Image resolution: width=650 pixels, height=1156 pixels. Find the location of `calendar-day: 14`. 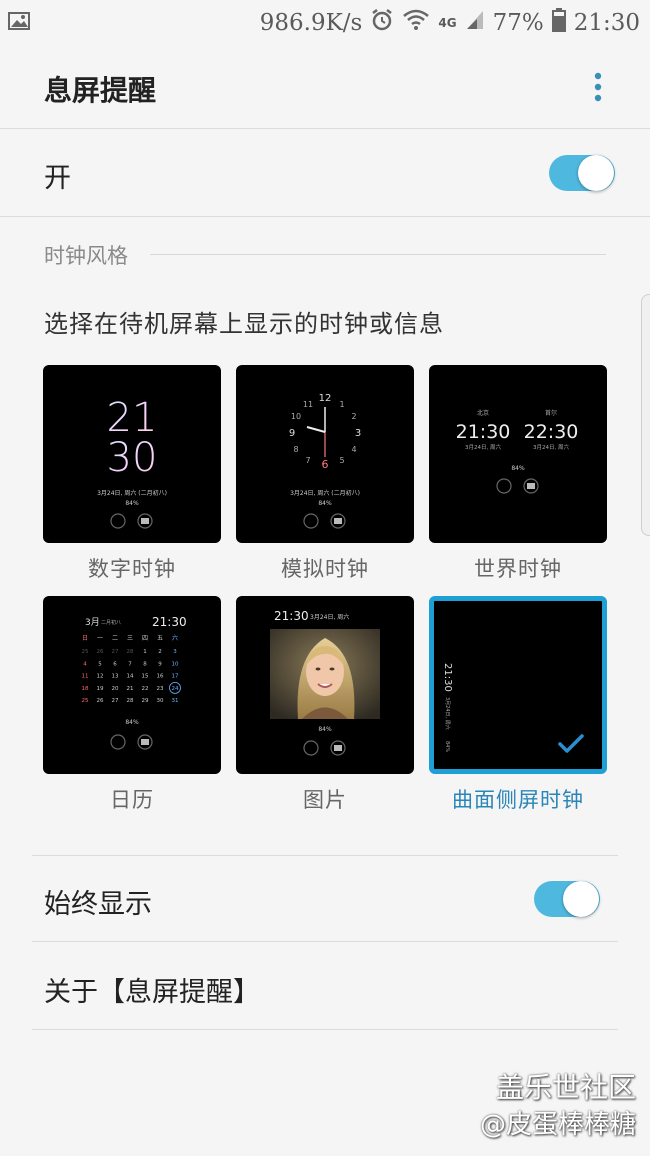

calendar-day: 14 is located at coordinates (130, 677).